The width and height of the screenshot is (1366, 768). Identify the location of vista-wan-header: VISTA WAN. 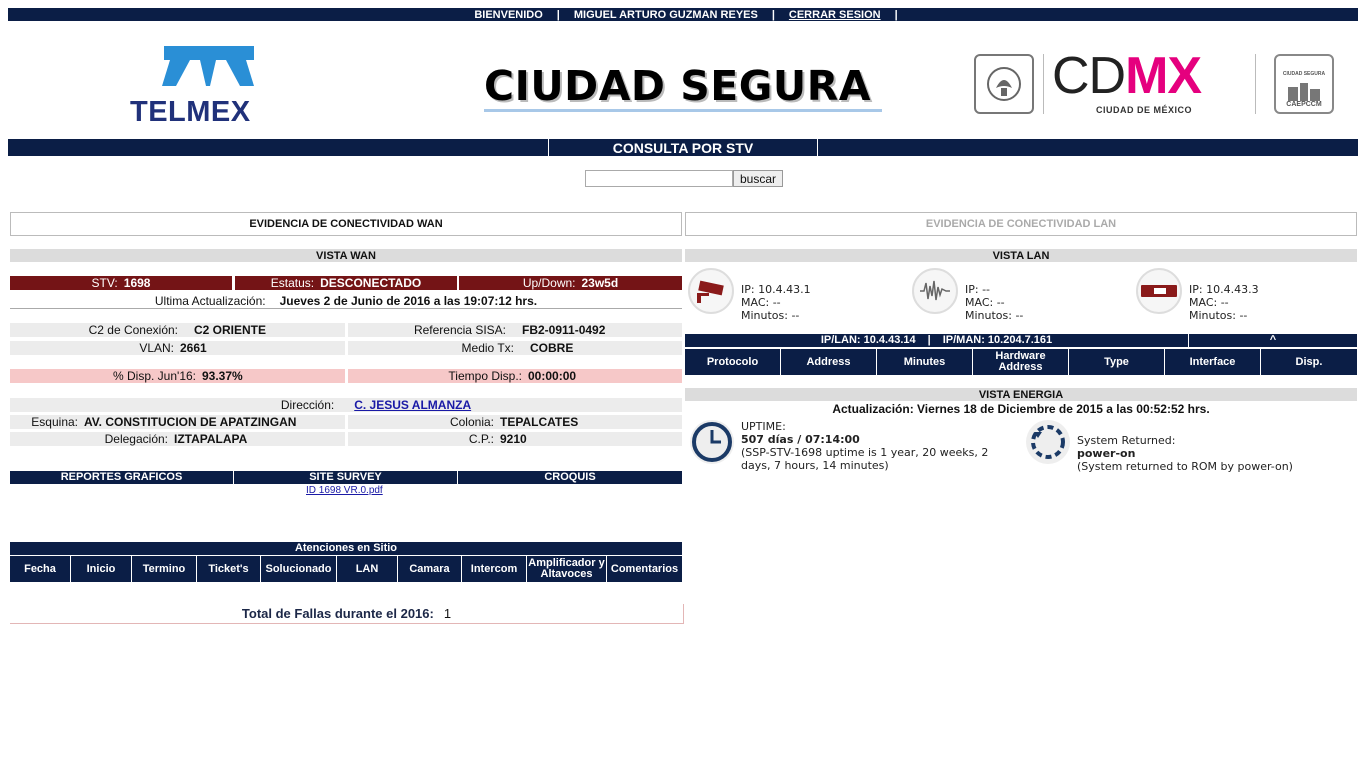
(346, 255).